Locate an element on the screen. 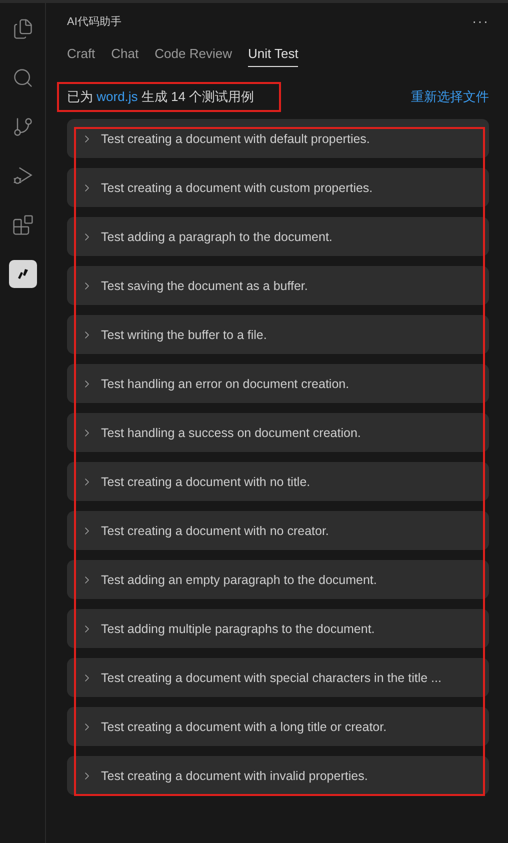  search-icon is located at coordinates (23, 78).